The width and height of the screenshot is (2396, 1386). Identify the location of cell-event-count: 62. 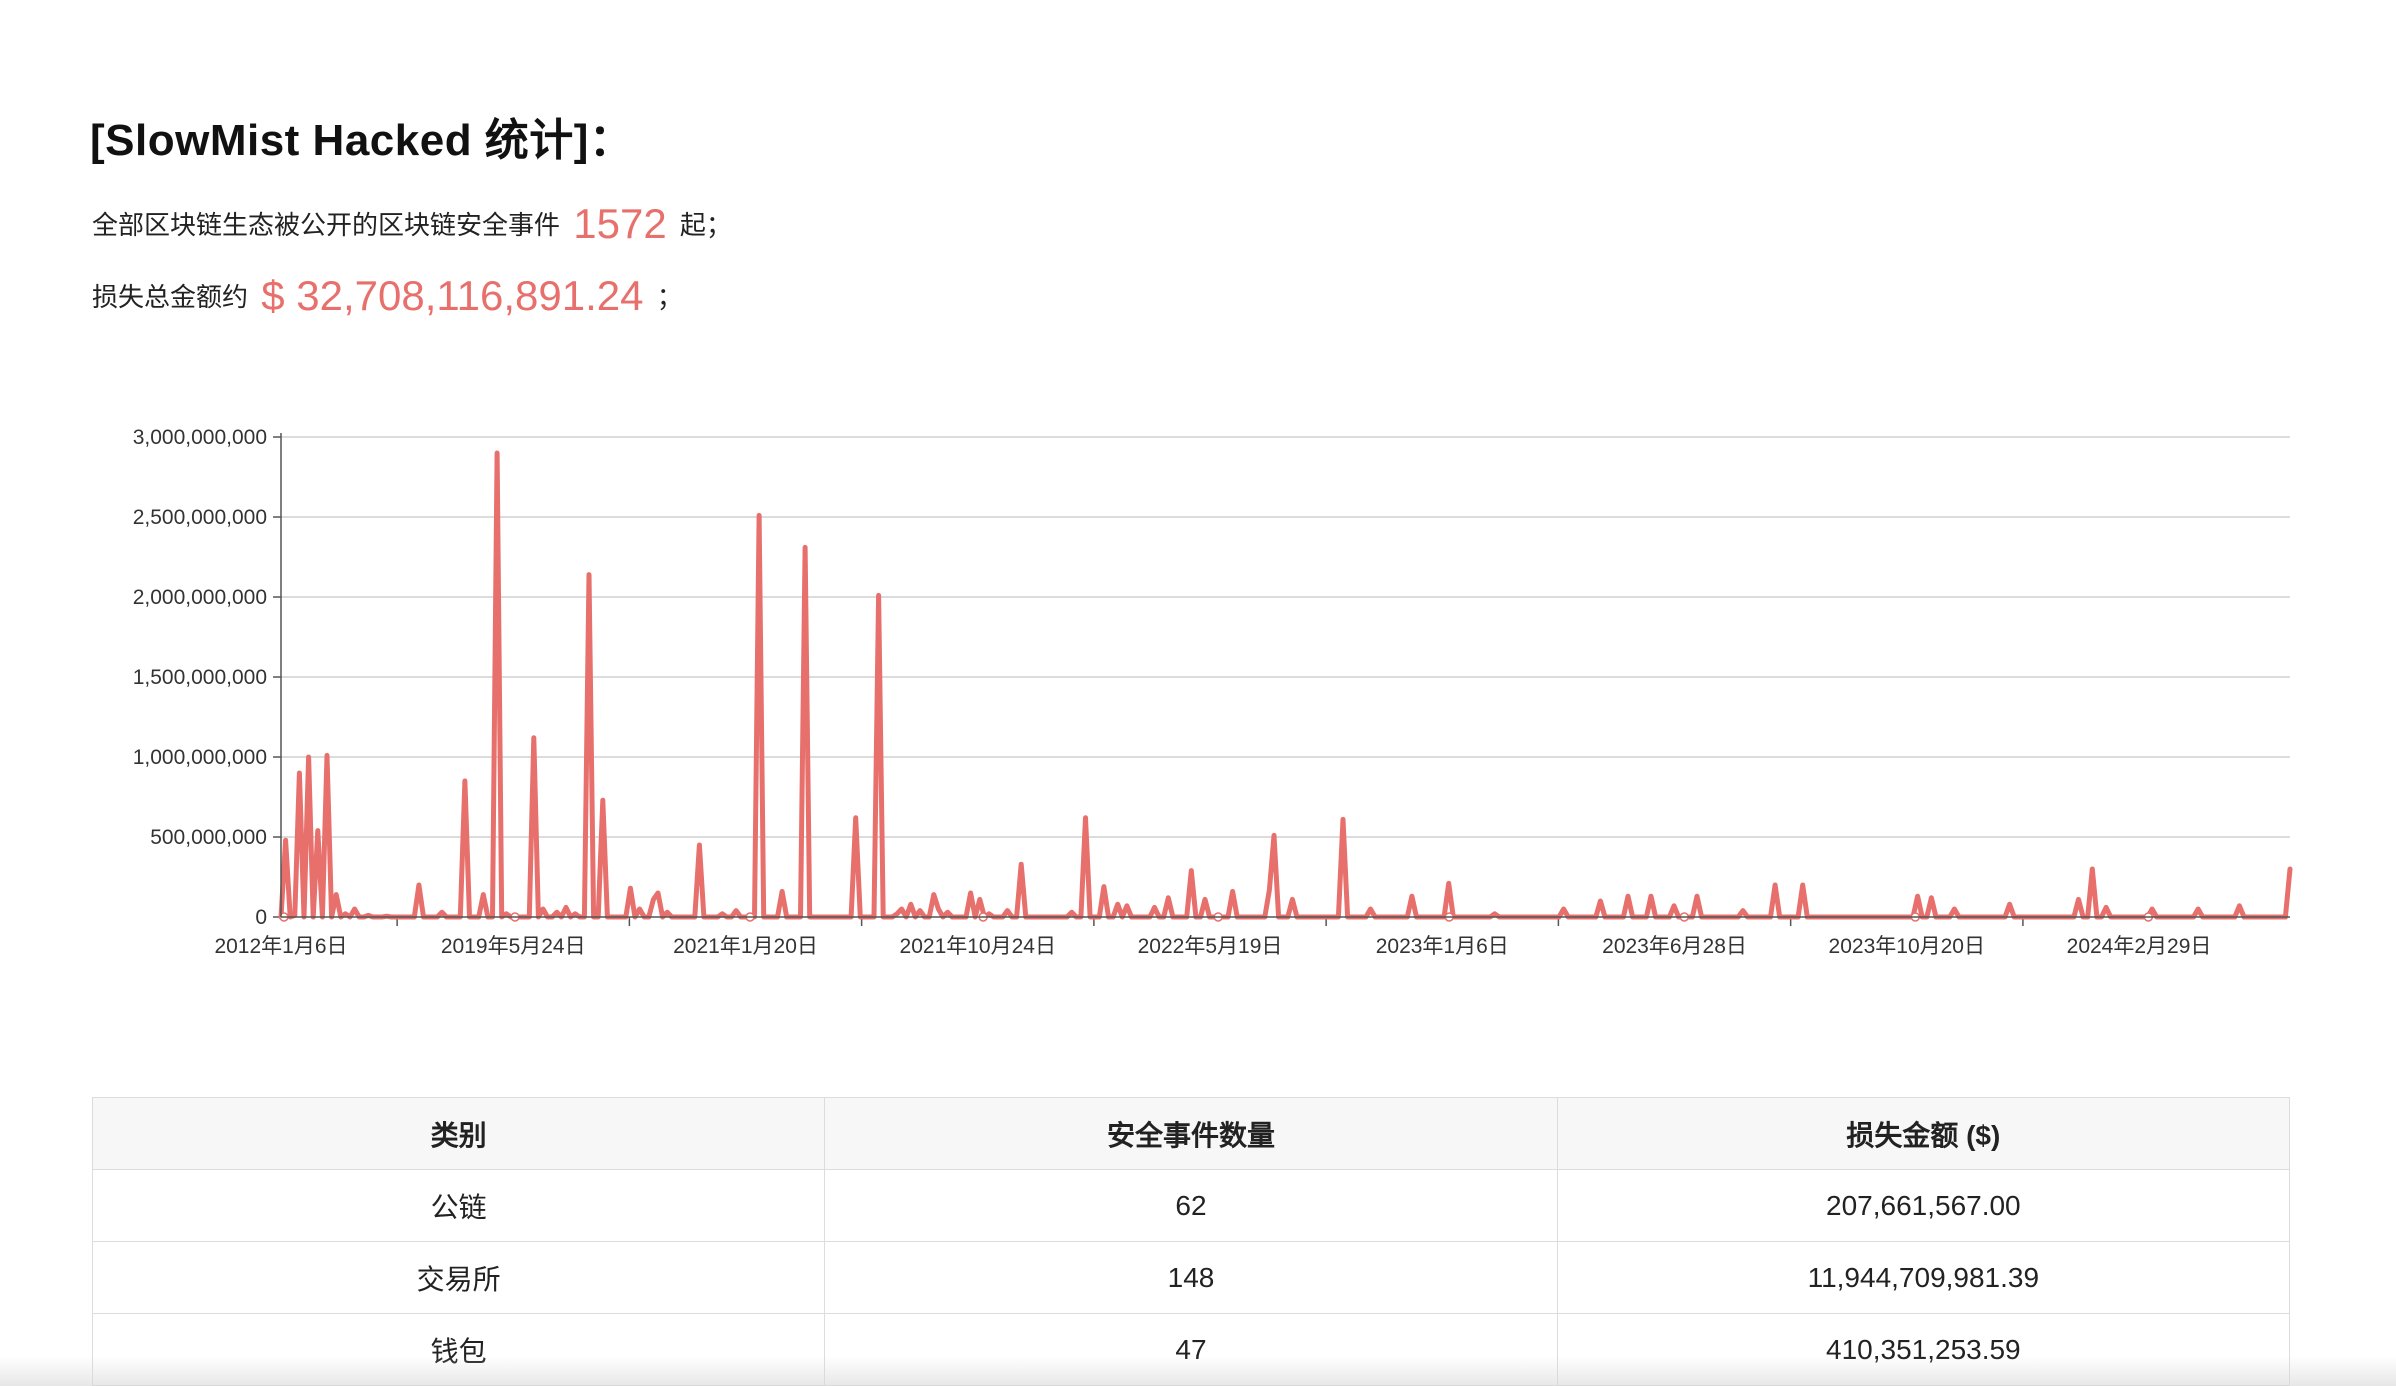
(1191, 1205).